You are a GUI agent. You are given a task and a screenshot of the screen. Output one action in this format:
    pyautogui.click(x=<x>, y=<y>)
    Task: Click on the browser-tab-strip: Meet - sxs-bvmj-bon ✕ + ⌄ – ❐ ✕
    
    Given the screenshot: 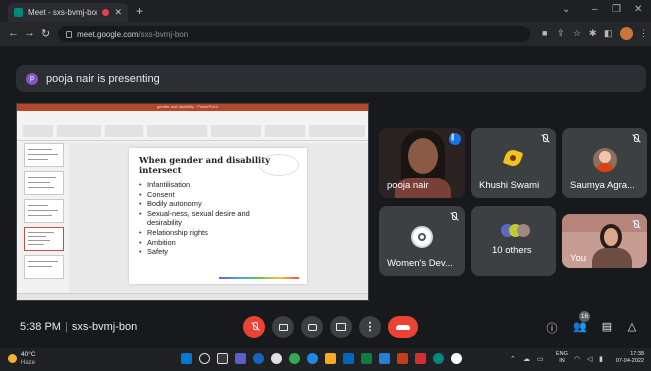 What is the action you would take?
    pyautogui.click(x=325, y=11)
    